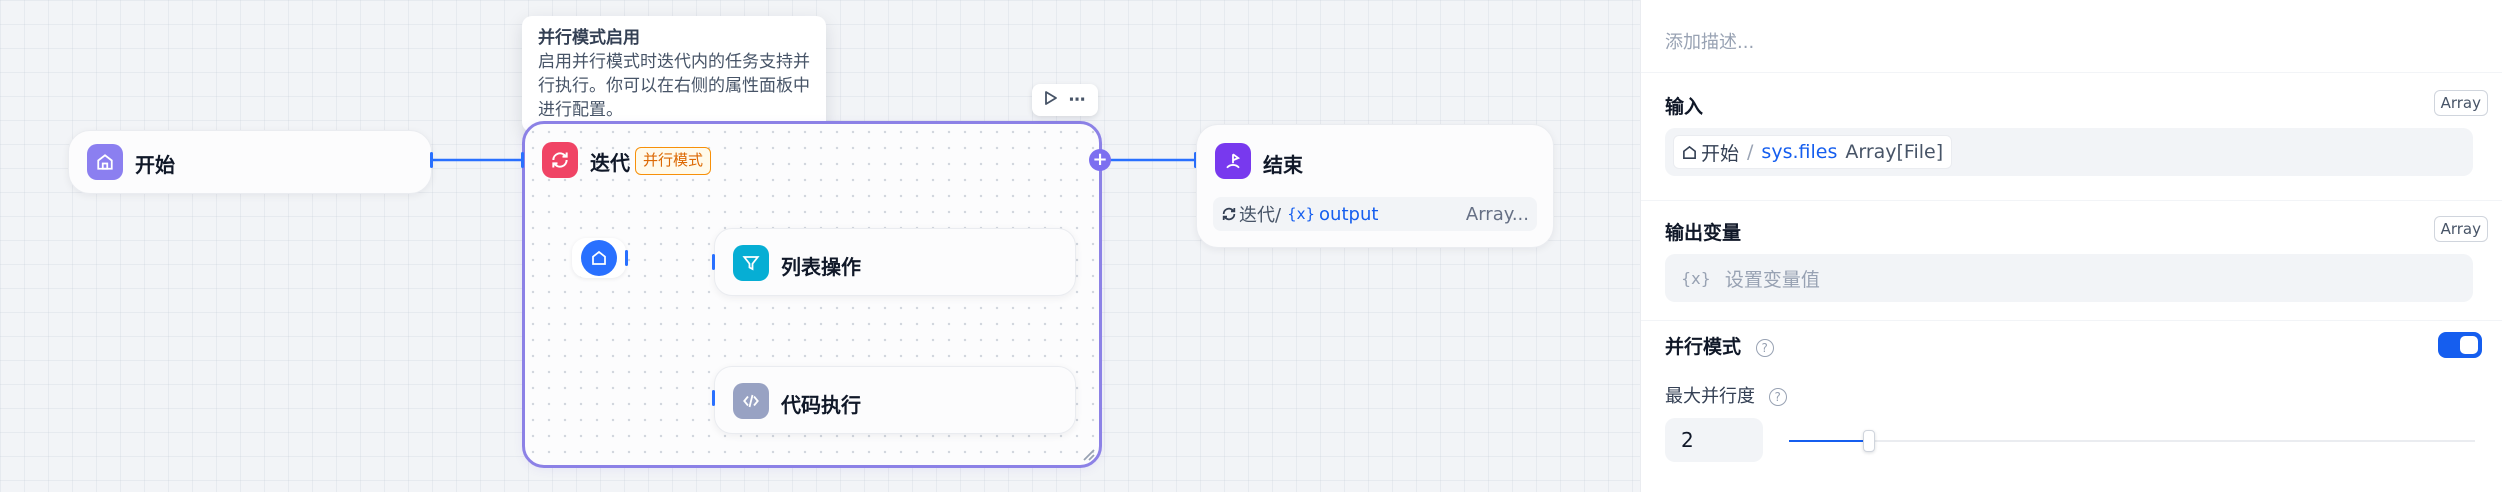 The width and height of the screenshot is (2502, 492). I want to click on slider-fill, so click(1827, 441).